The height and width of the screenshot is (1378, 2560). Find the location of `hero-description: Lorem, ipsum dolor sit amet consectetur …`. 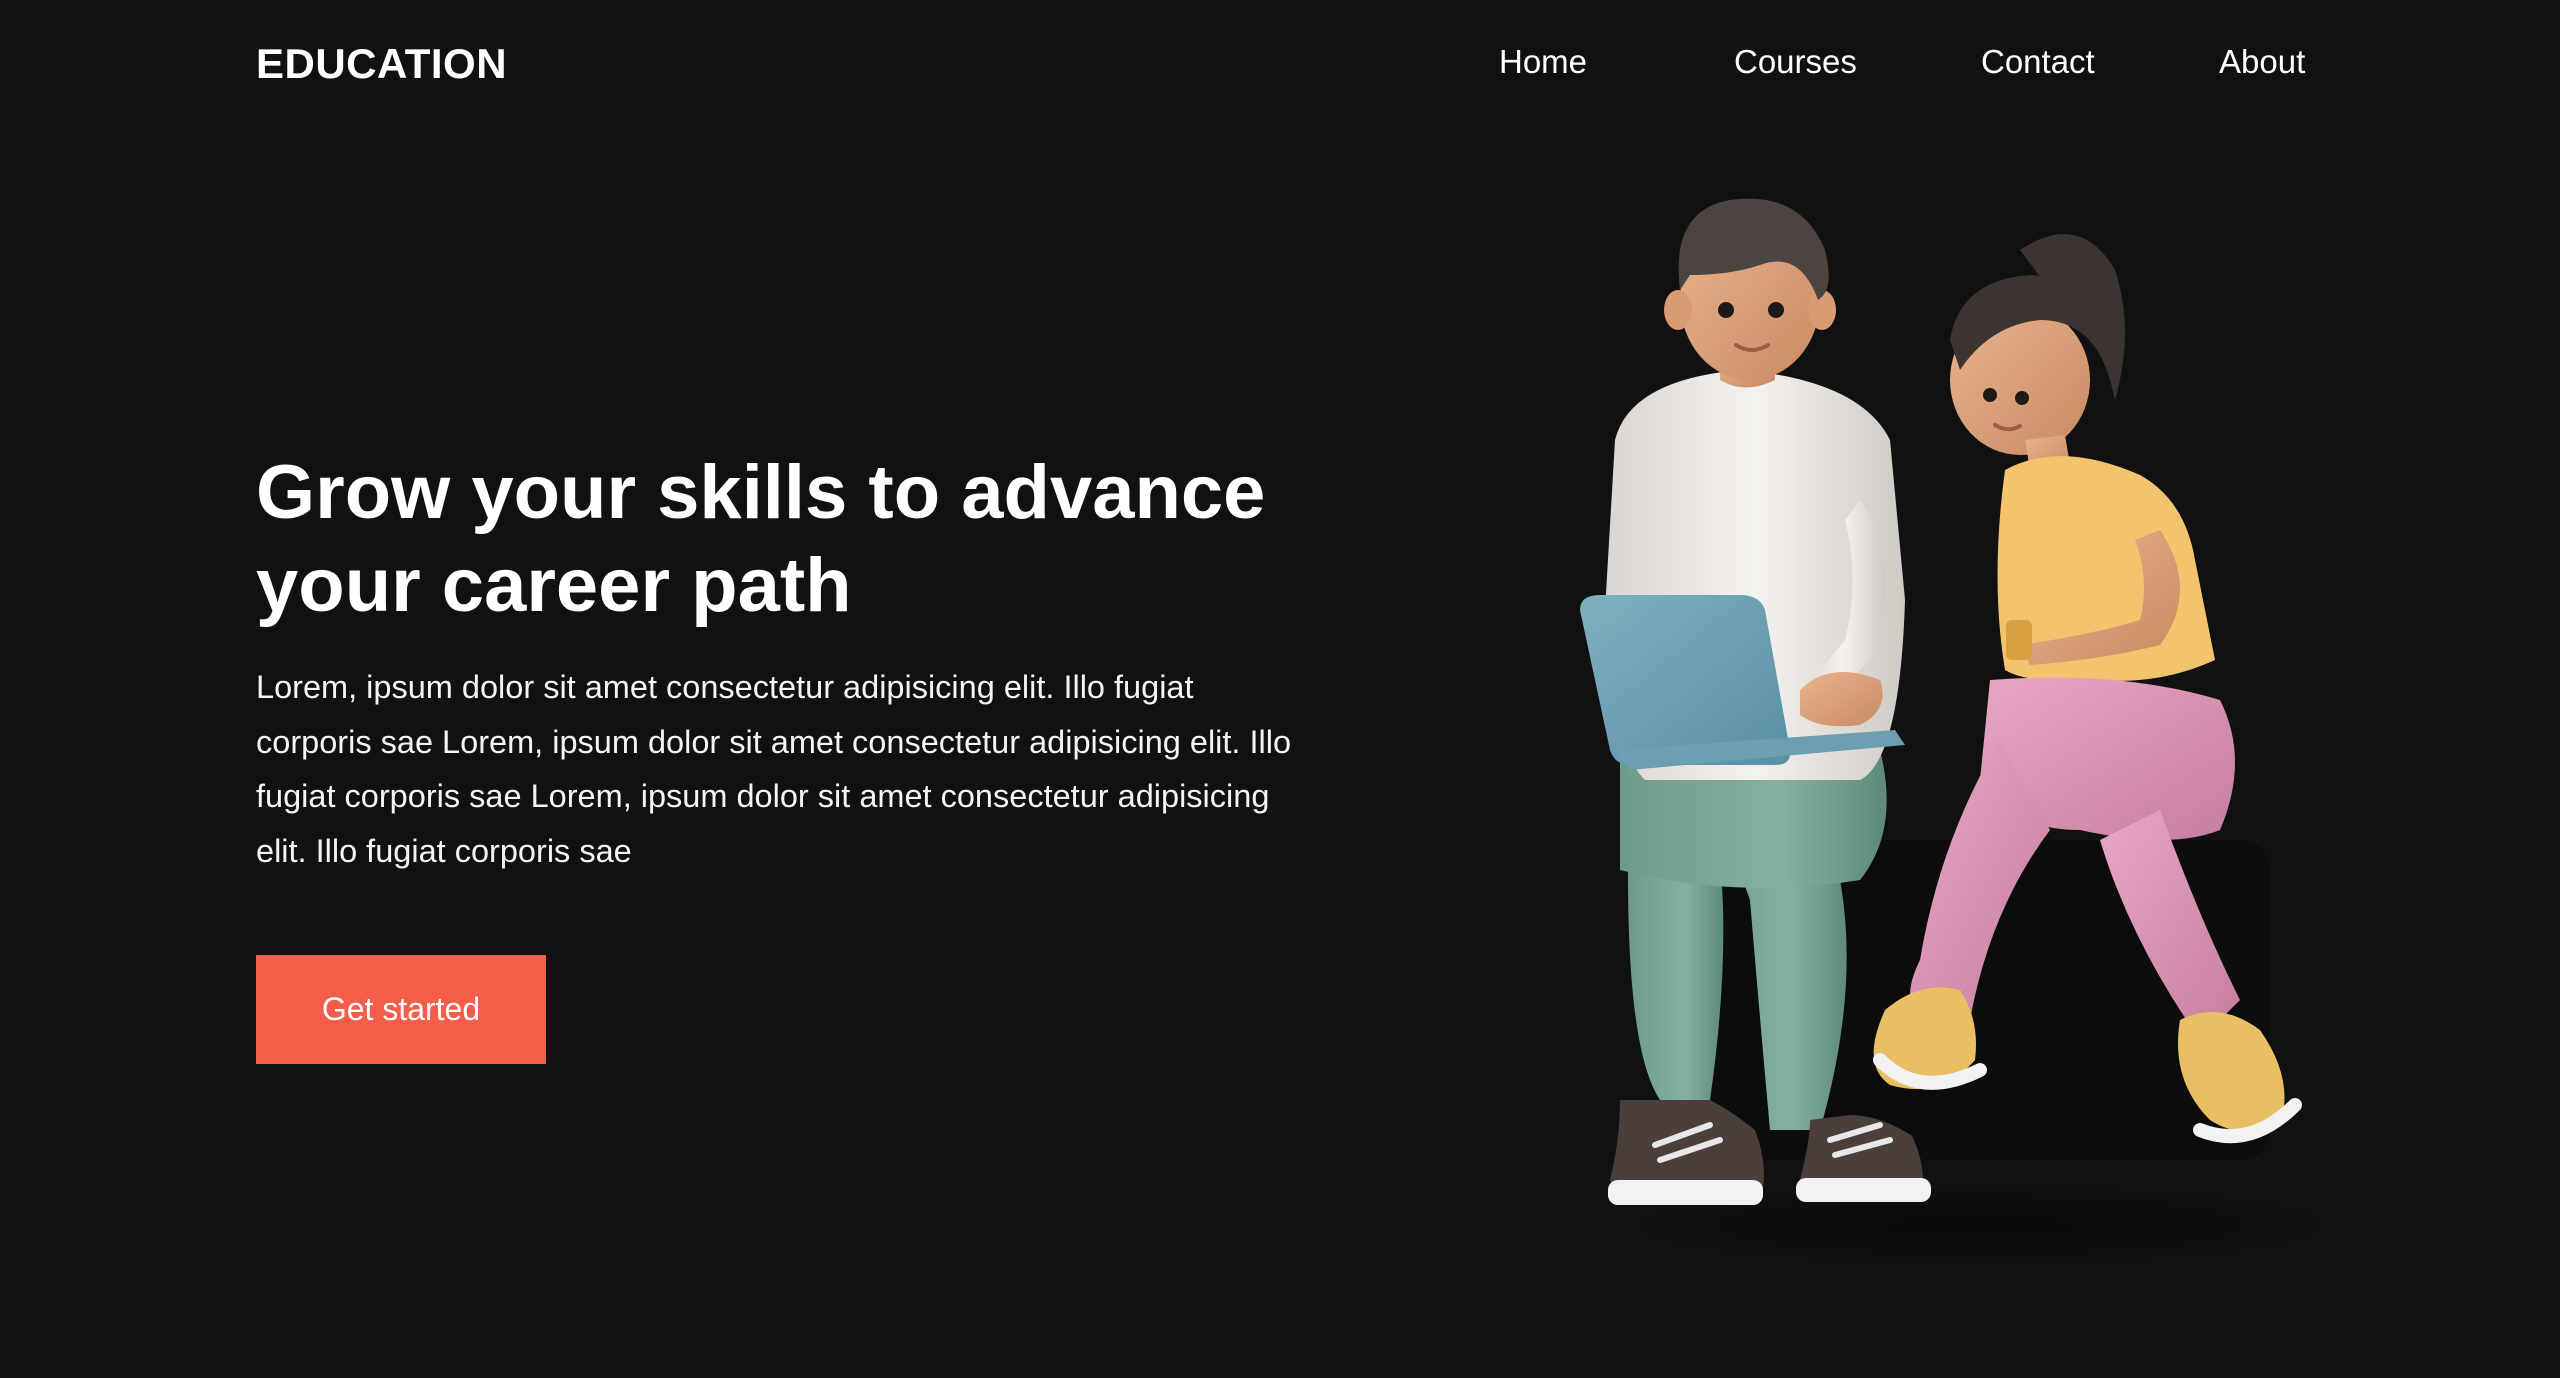

hero-description: Lorem, ipsum dolor sit amet consectetur … is located at coordinates (774, 769).